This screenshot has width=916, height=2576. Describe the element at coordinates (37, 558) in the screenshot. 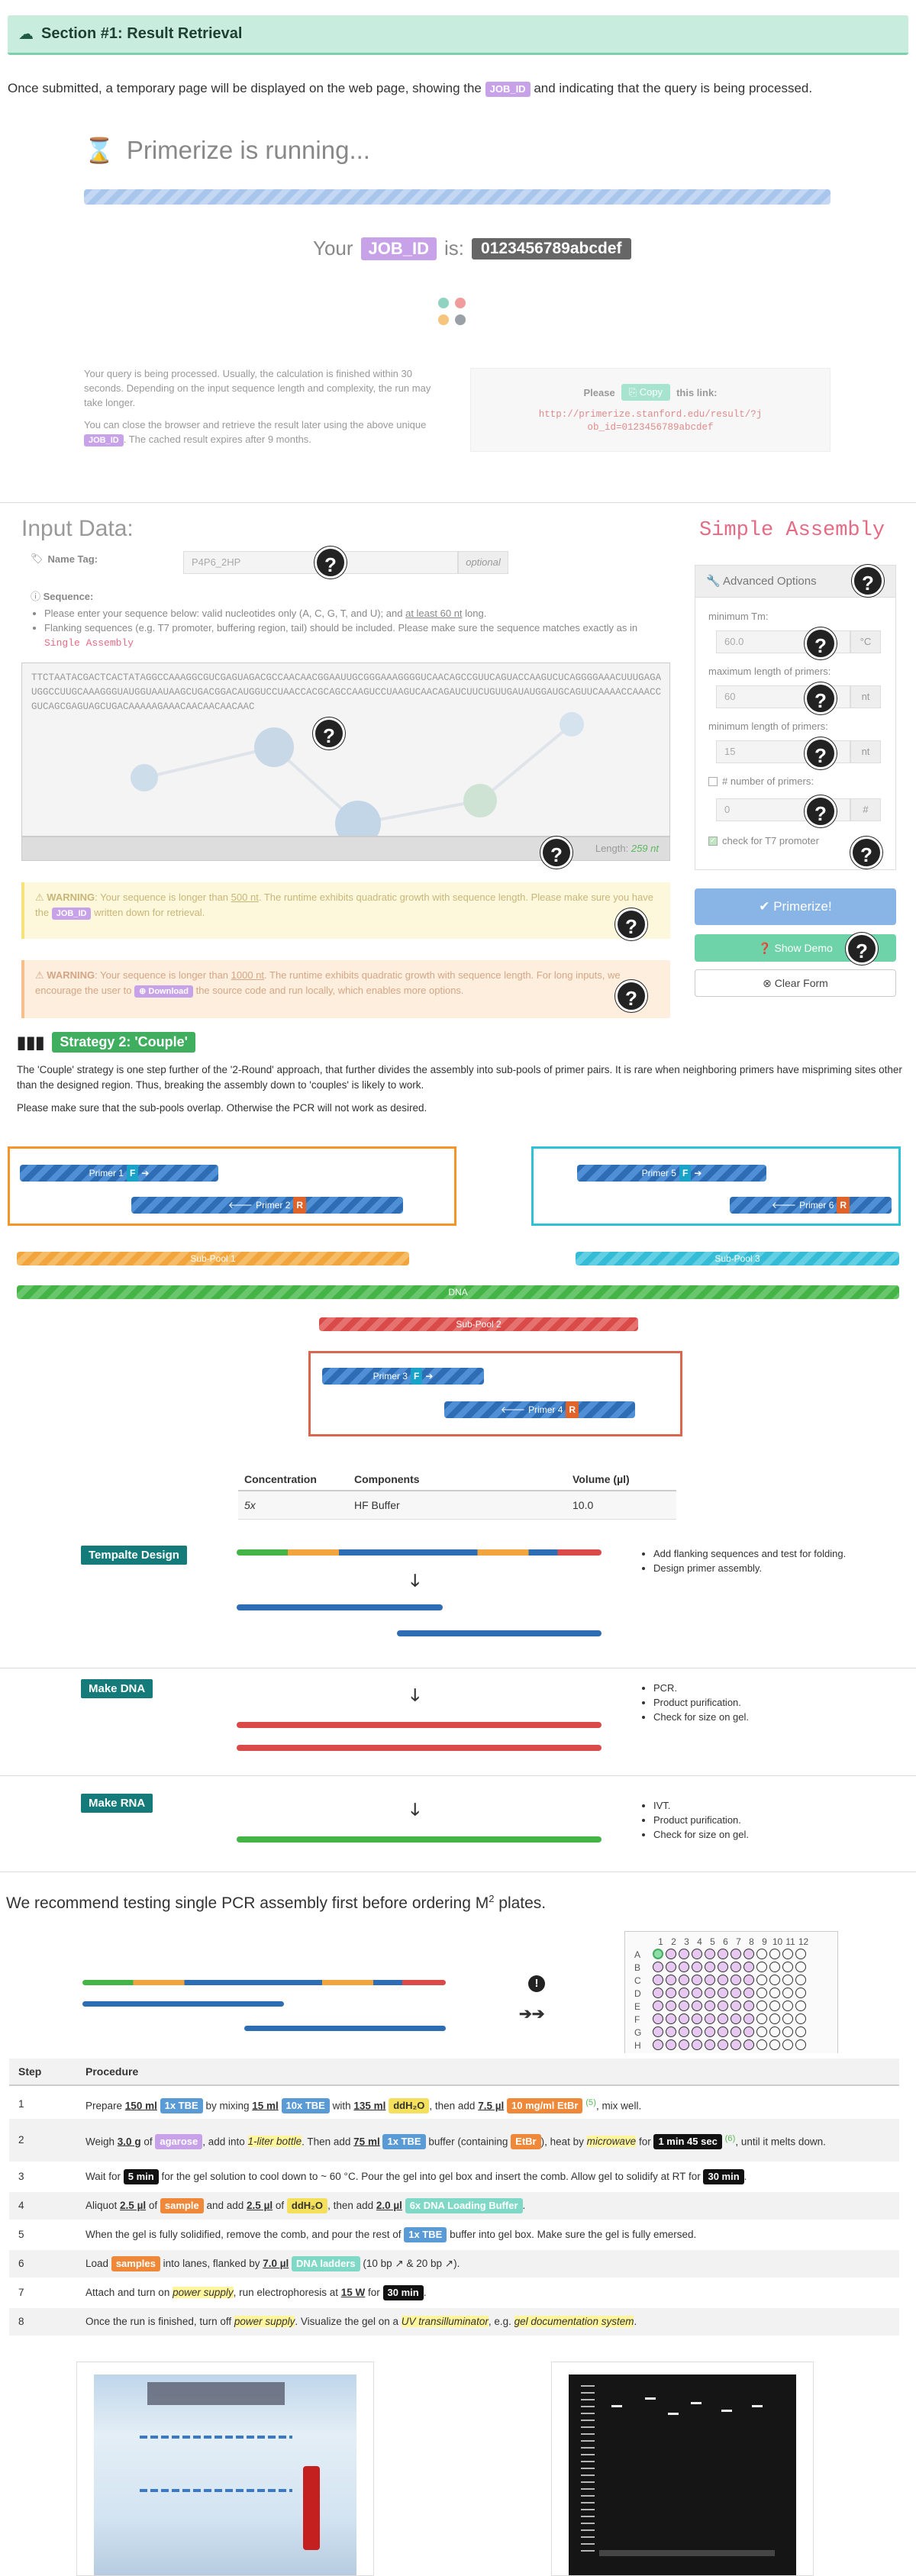

I see `tag-icon: 🏷` at that location.